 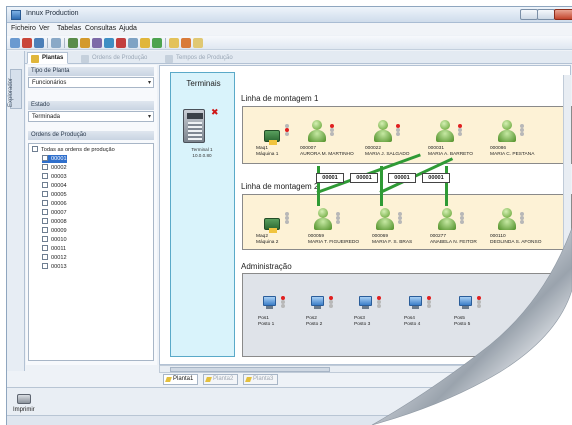 I want to click on admin-title: Administração, so click(x=266, y=266).